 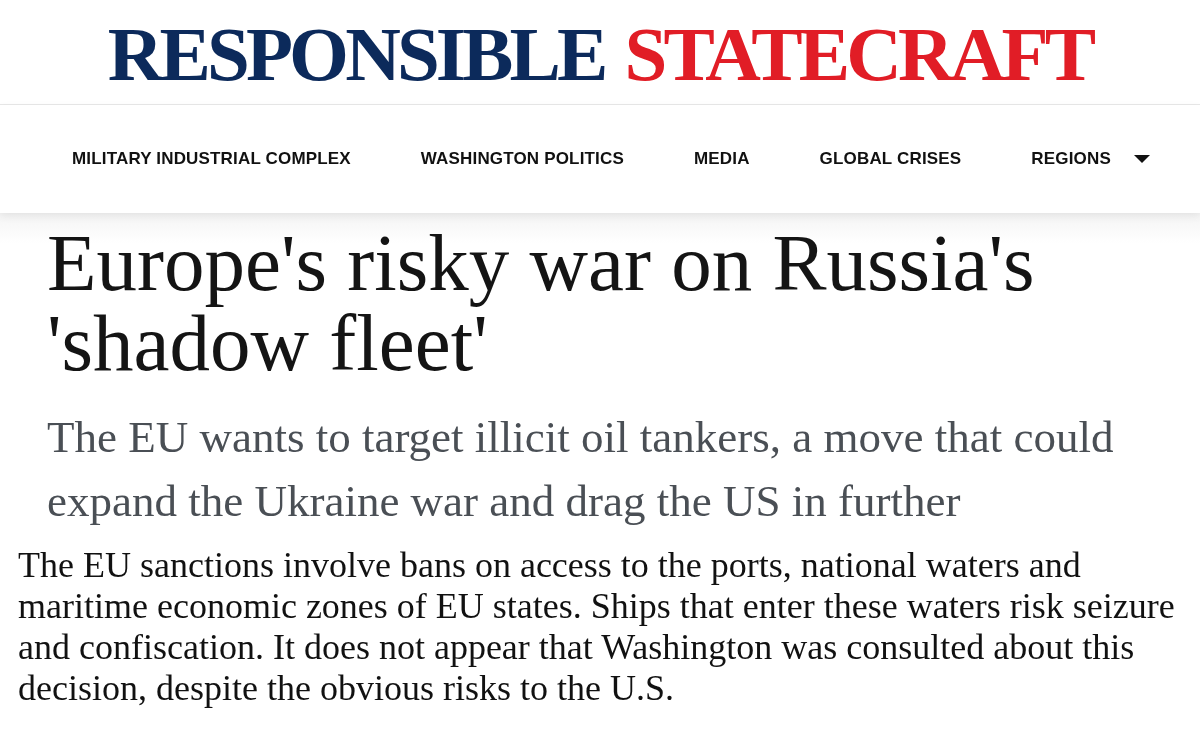 I want to click on nav-link: WASHINGTON POLITICS, so click(x=522, y=159).